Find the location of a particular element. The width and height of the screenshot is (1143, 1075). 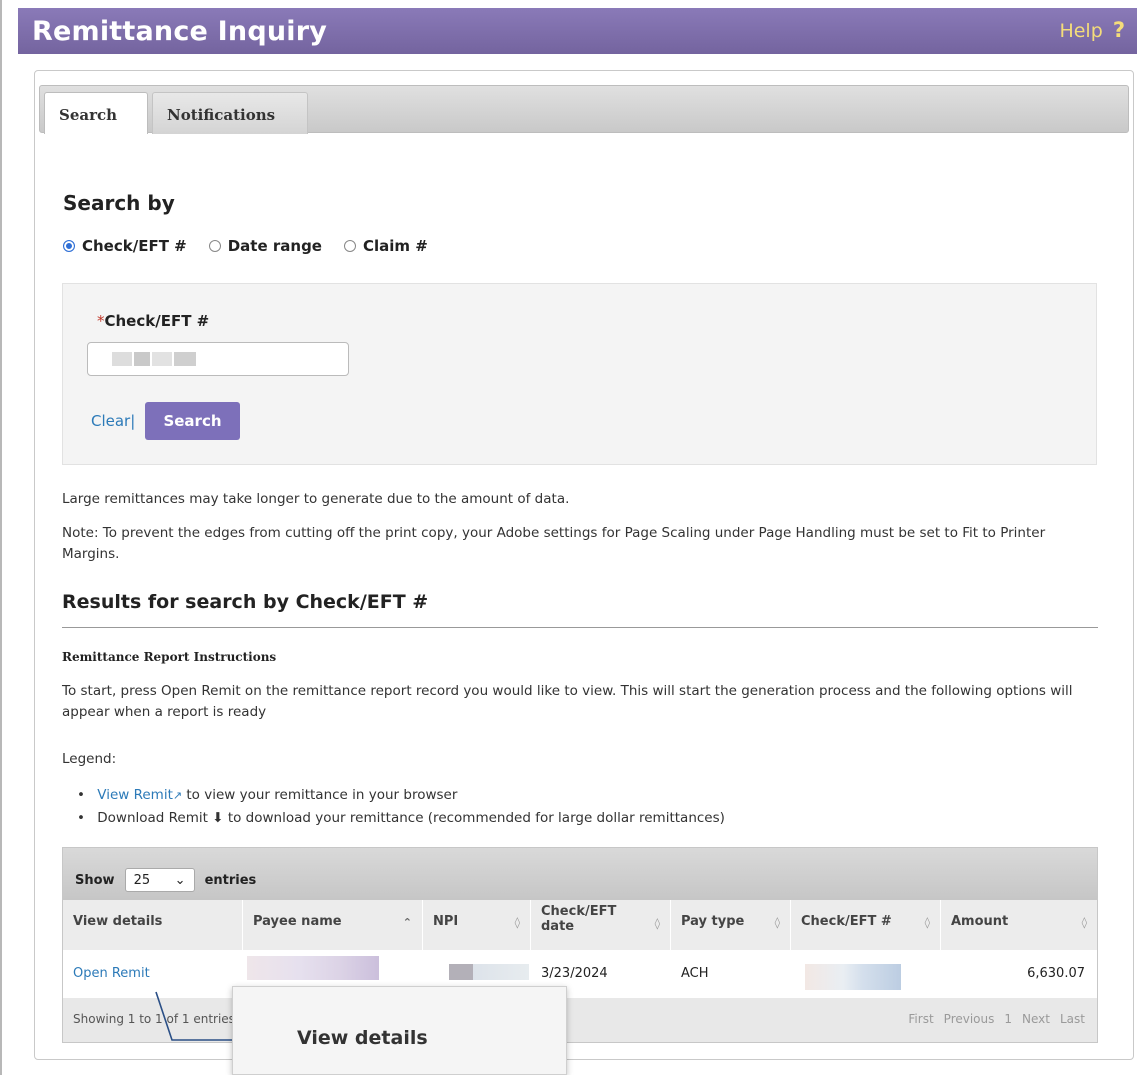

col-pay-type: Pay type ◊ is located at coordinates (731, 925).